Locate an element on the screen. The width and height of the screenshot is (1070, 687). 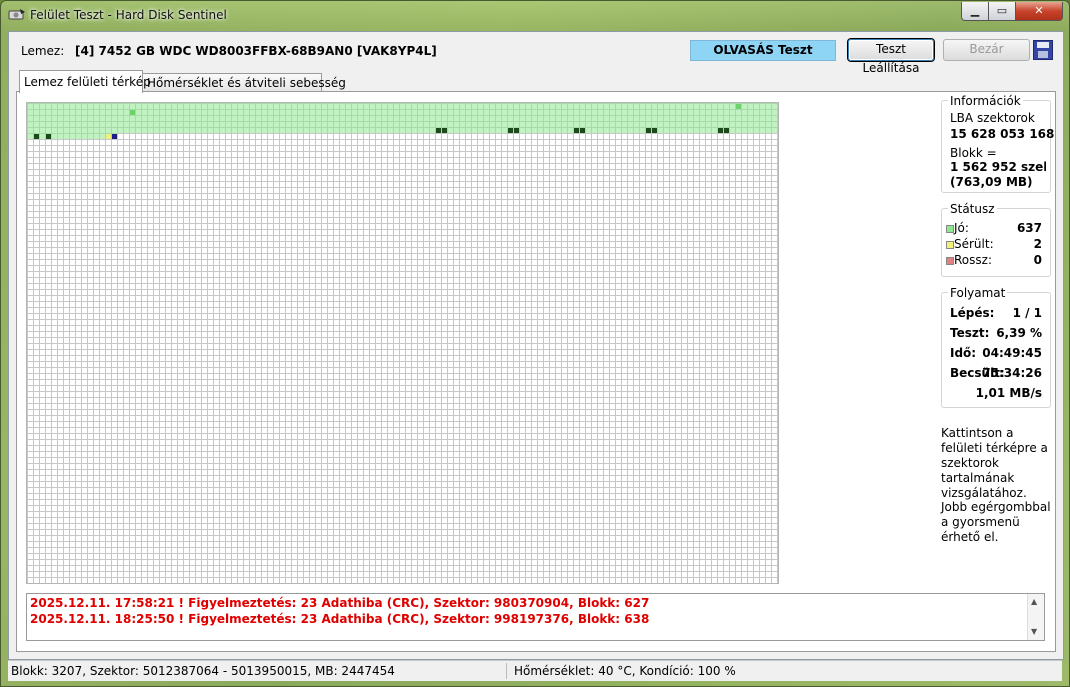
save-icon is located at coordinates (1043, 50).